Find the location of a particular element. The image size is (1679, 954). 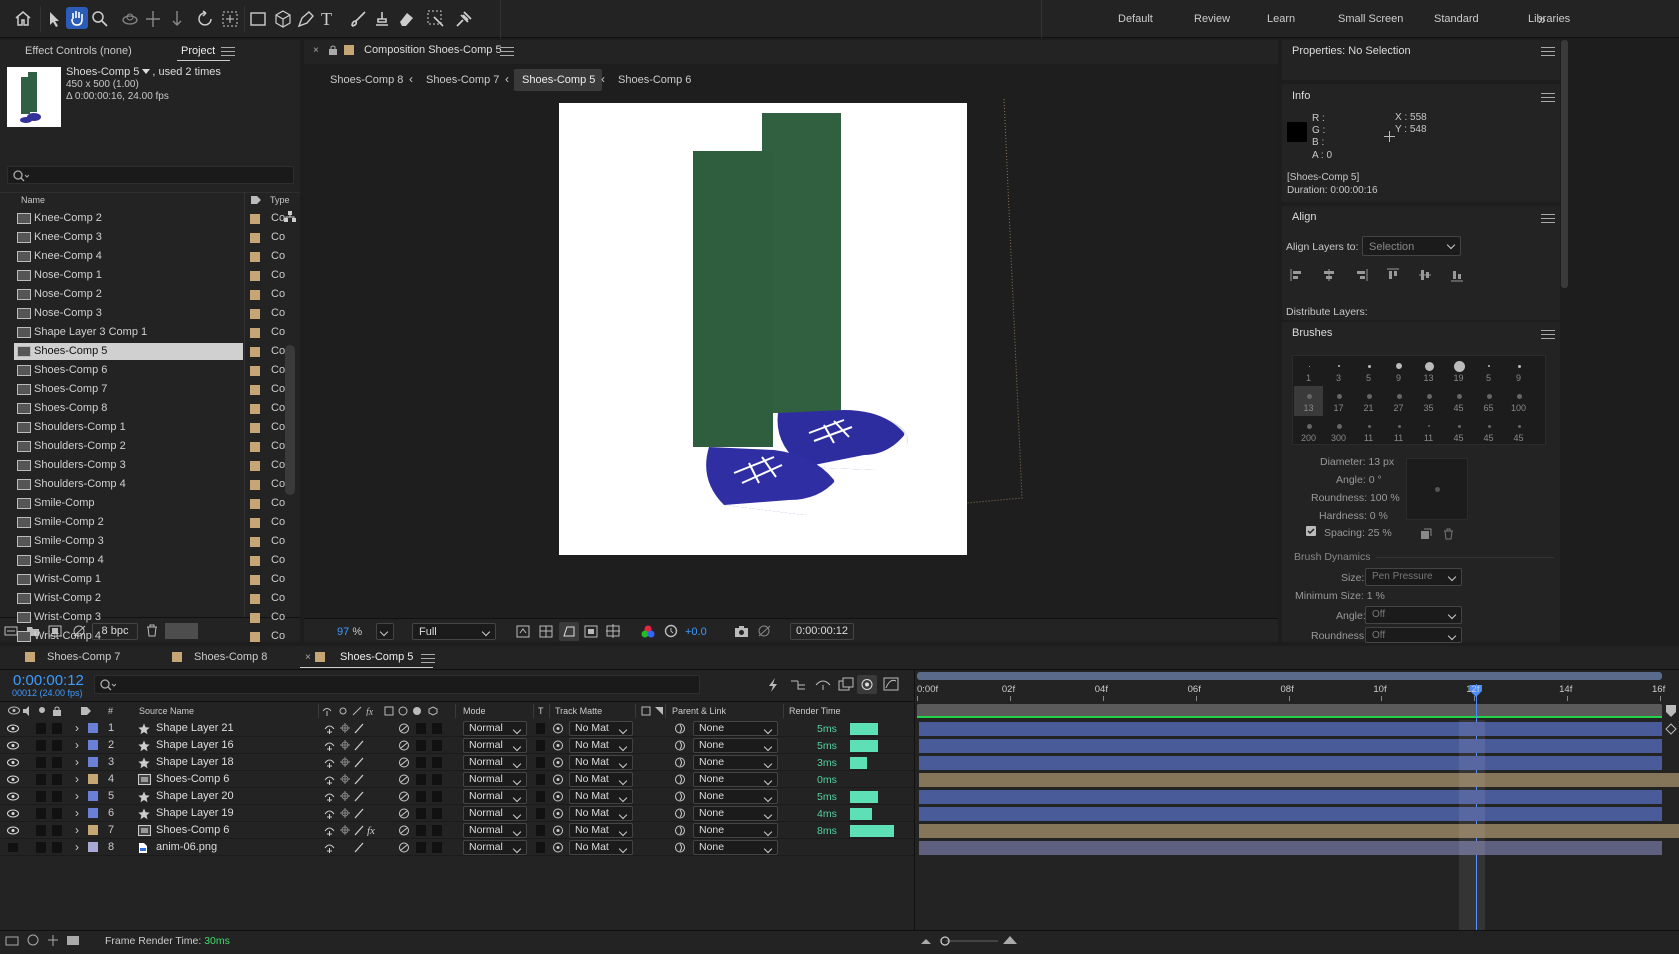

layer-row: › 2 Shape Layer 16 Normal No Mat None 5ms is located at coordinates (457, 745).